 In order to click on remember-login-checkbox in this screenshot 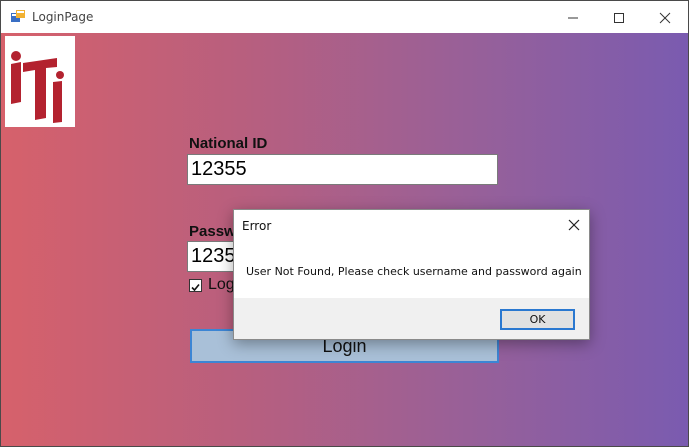, I will do `click(195, 285)`.